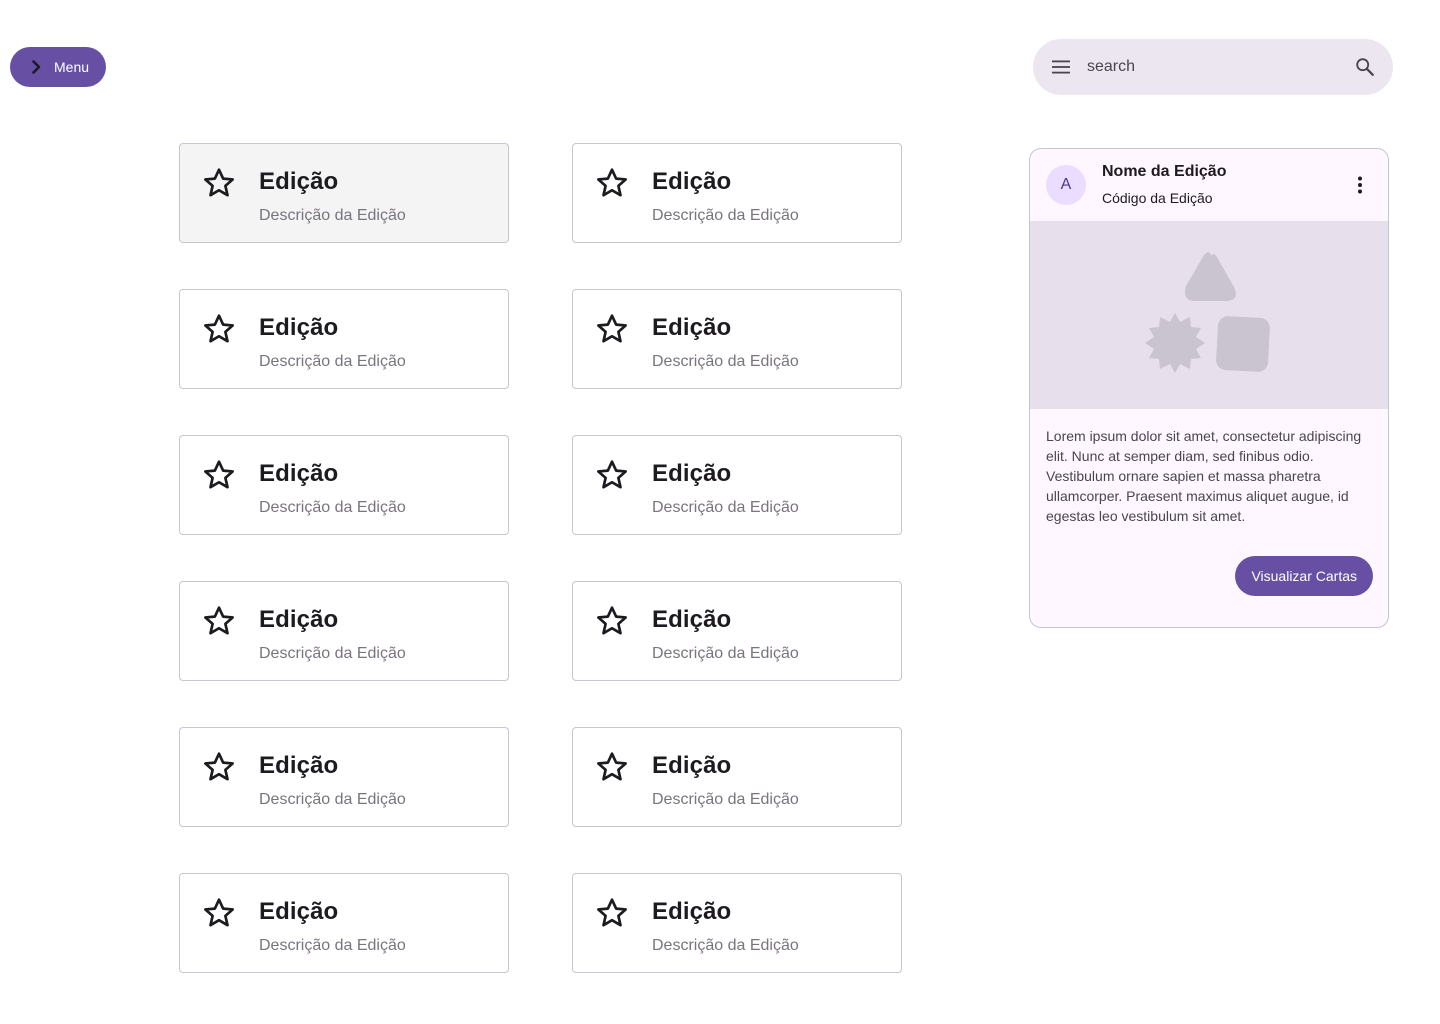  What do you see at coordinates (1164, 171) in the screenshot?
I see `detail-title: Nome da Edição` at bounding box center [1164, 171].